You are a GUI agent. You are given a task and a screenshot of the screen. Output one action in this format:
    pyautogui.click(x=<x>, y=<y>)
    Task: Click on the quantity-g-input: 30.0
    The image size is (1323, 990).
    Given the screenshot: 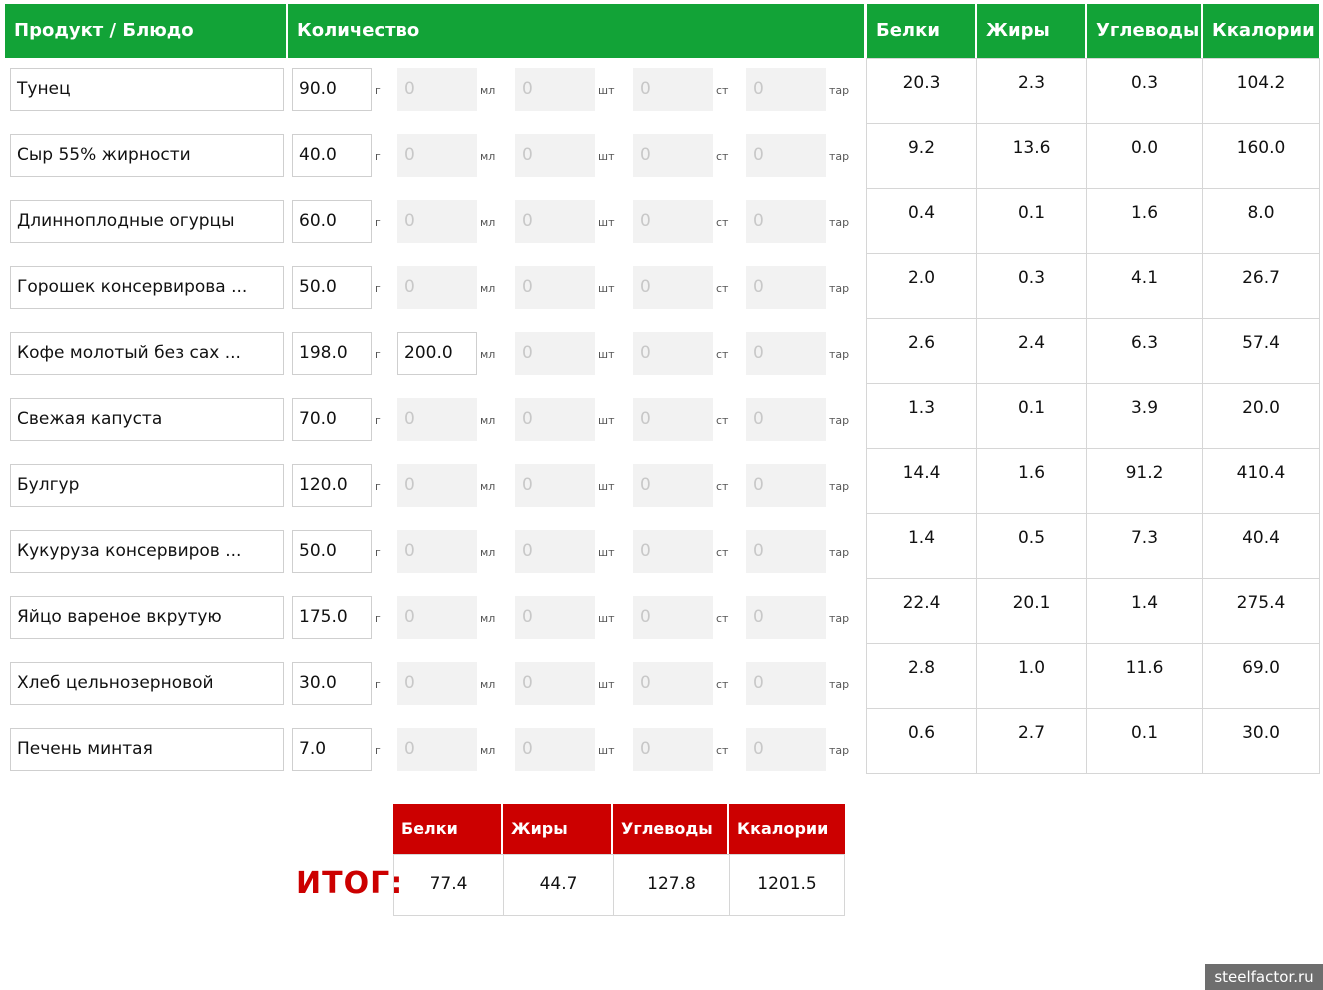 What is the action you would take?
    pyautogui.click(x=332, y=683)
    